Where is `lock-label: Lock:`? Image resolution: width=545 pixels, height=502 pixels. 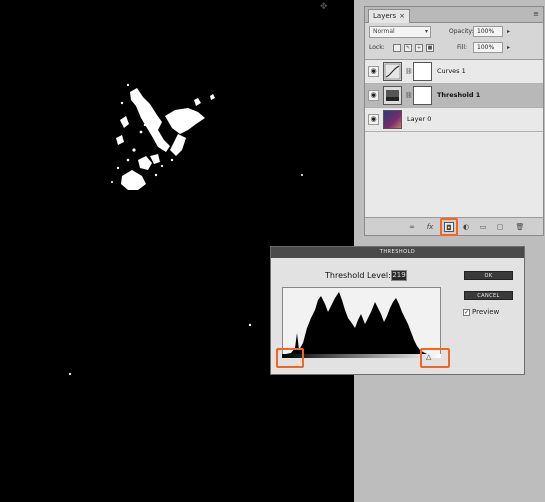
lock-label: Lock: is located at coordinates (377, 47).